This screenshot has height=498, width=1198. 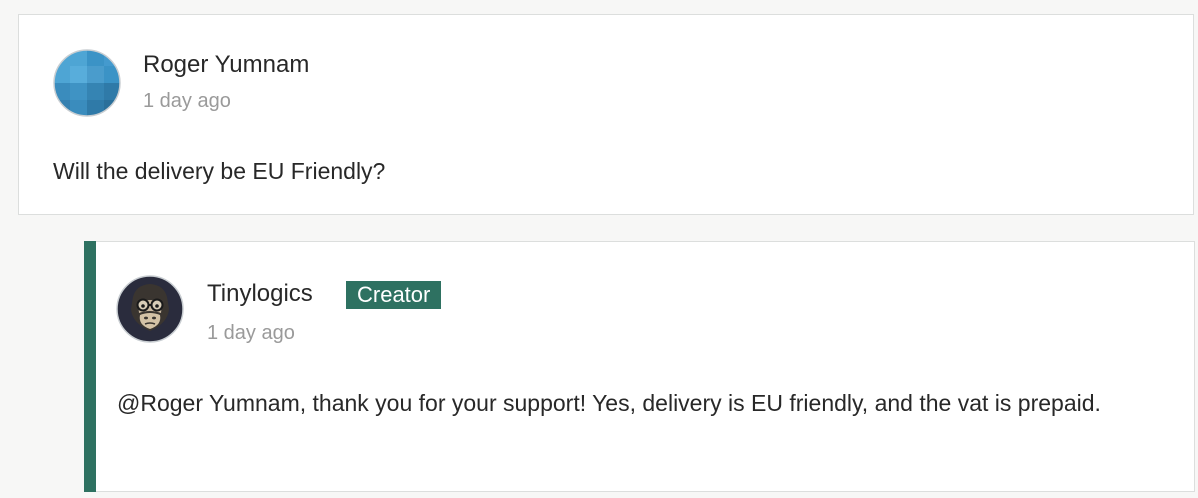 What do you see at coordinates (219, 171) in the screenshot?
I see `comment-body: Will the delivery be EU Friendly?` at bounding box center [219, 171].